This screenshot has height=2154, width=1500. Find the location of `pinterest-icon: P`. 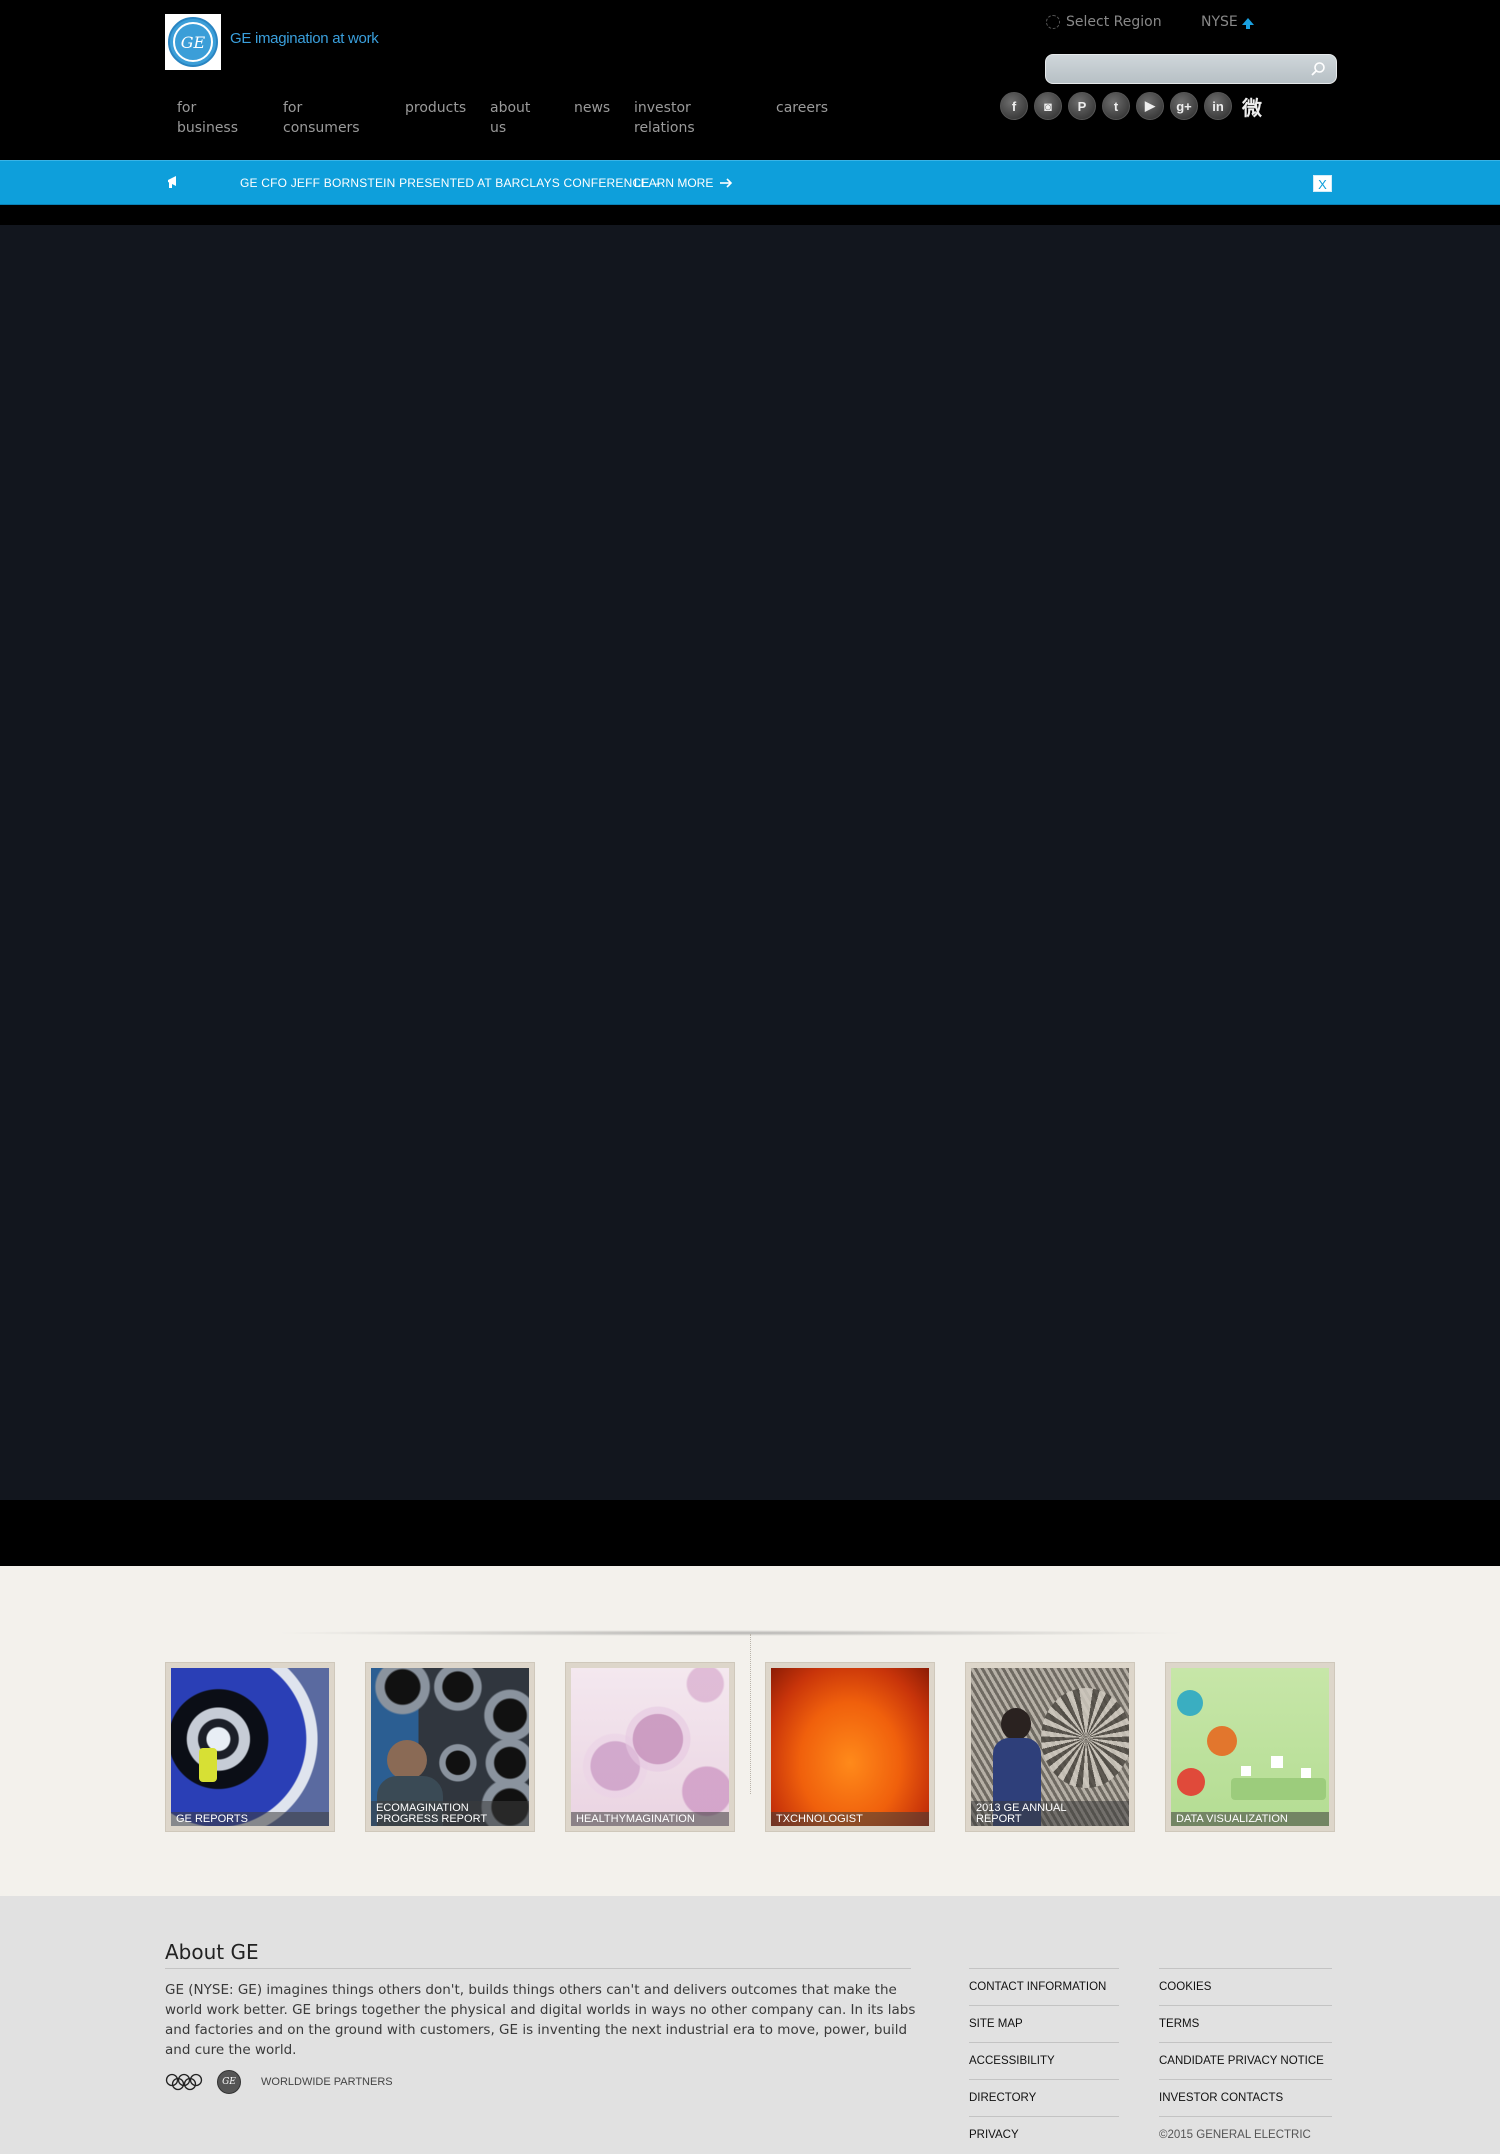

pinterest-icon: P is located at coordinates (1082, 106).